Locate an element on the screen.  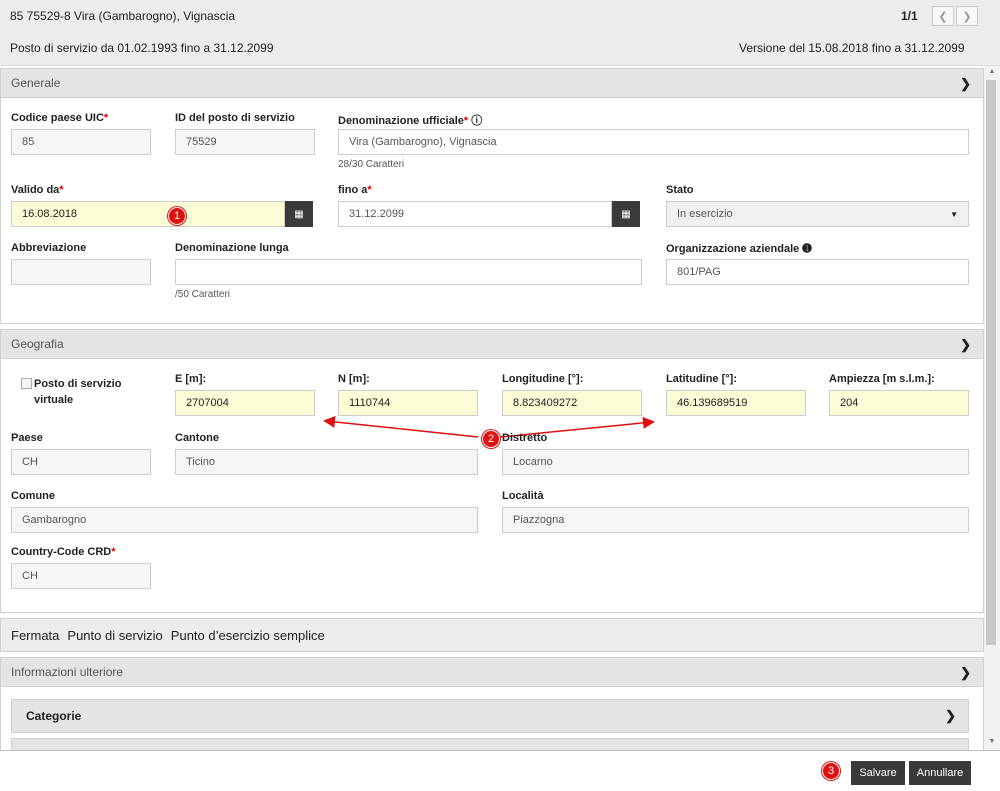
footer-bar: 3 Salvare Annullare is located at coordinates (500, 770).